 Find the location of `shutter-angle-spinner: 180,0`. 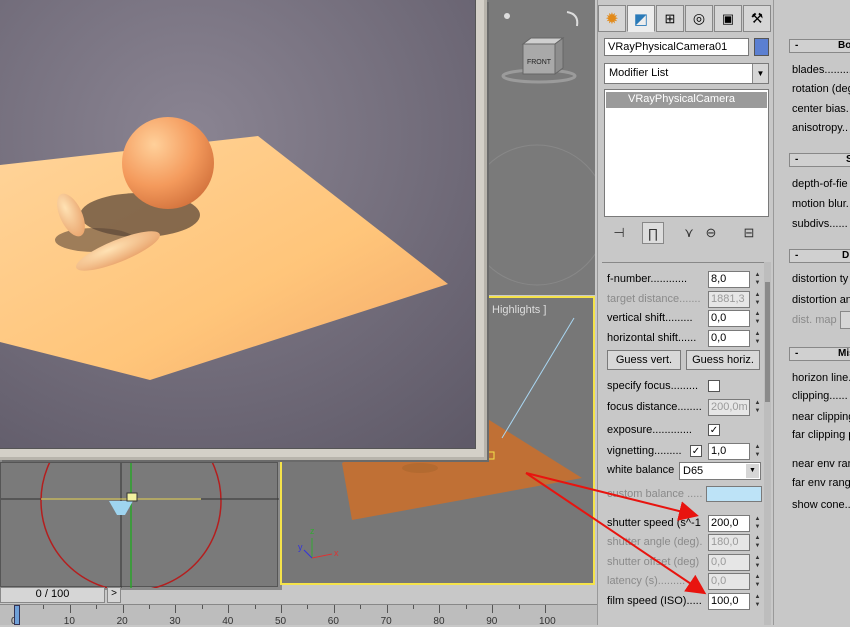

shutter-angle-spinner: 180,0 is located at coordinates (729, 542).